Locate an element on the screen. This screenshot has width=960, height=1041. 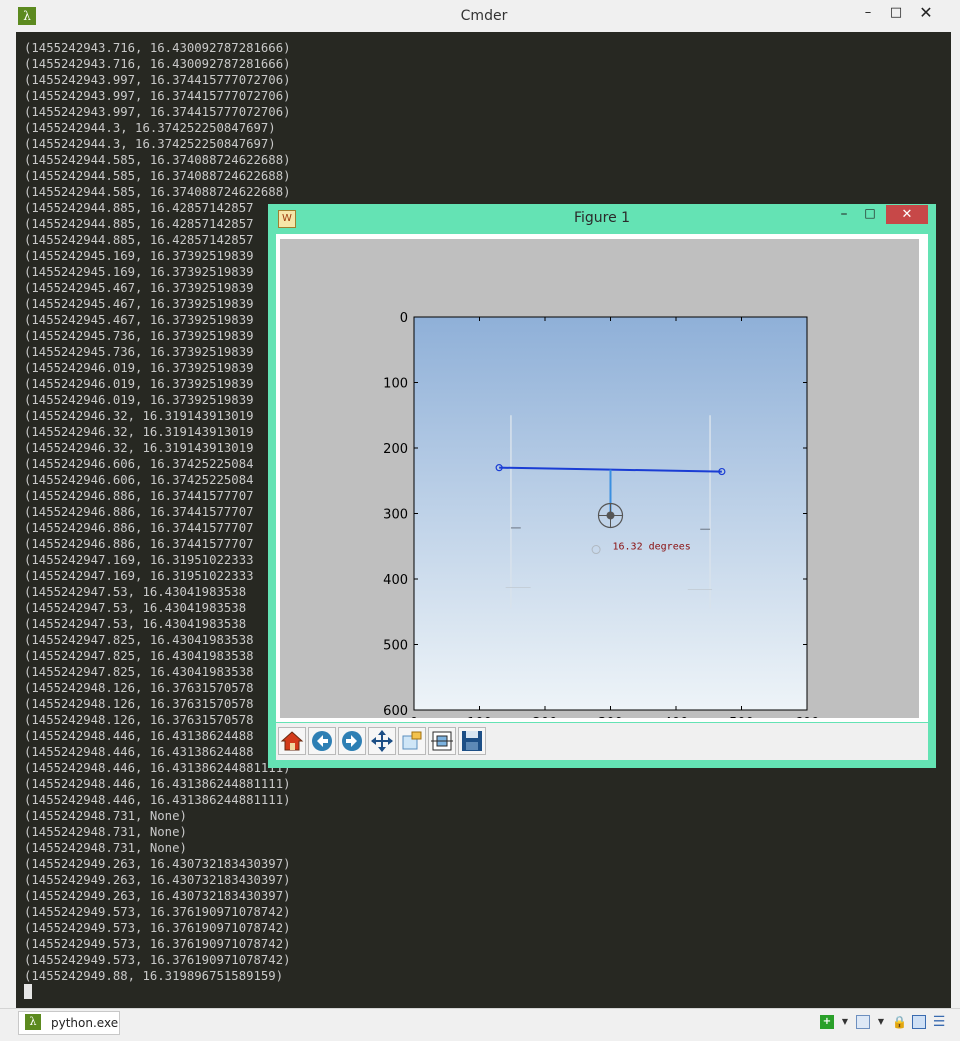
panes-icon is located at coordinates (863, 1022).